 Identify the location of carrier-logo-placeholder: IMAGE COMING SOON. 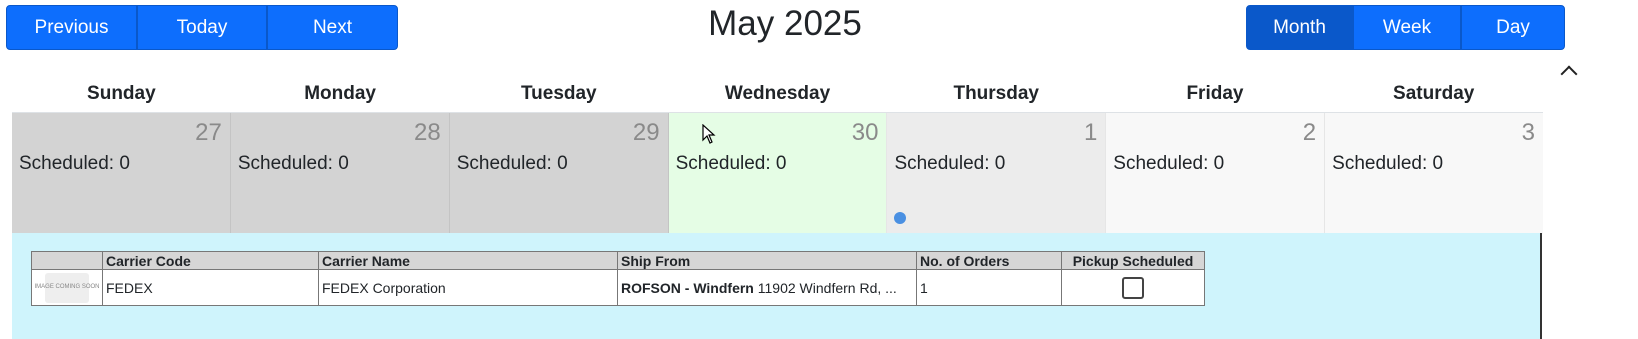
(67, 287).